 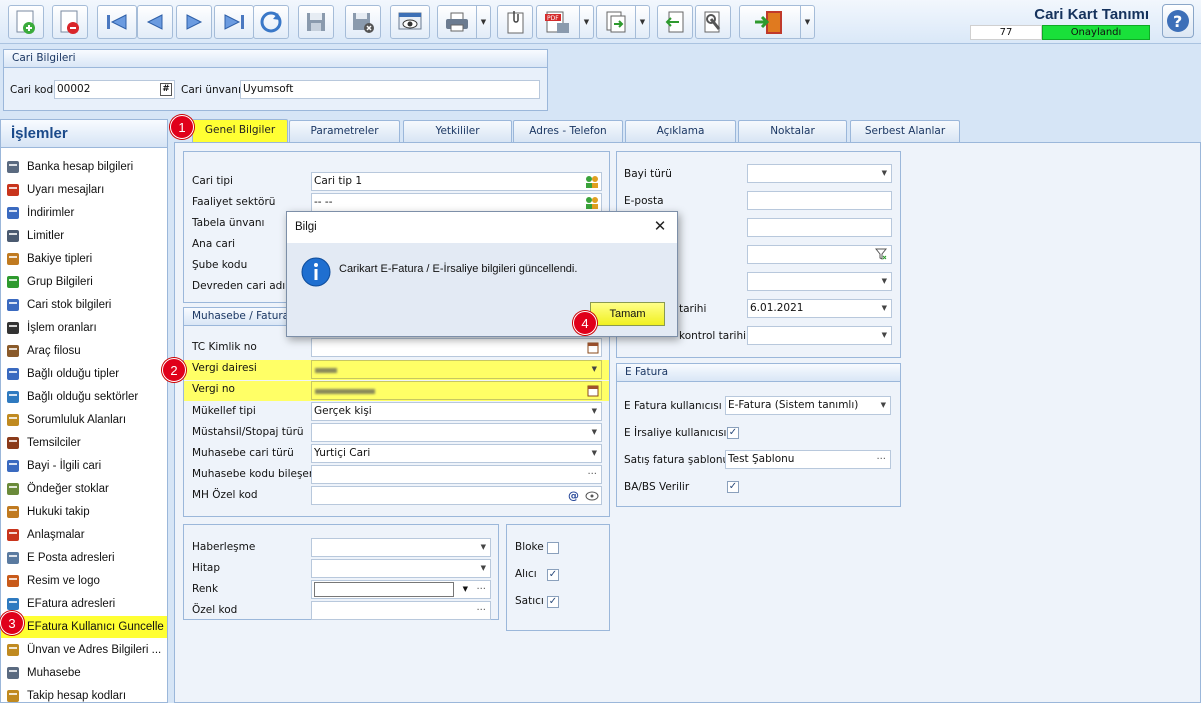 What do you see at coordinates (553, 548) in the screenshot?
I see `bloke-checkbox` at bounding box center [553, 548].